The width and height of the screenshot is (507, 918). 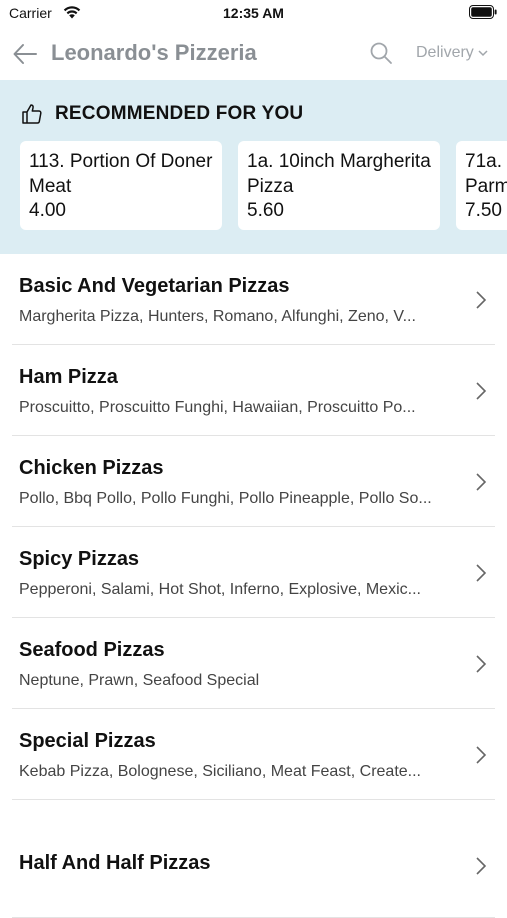 What do you see at coordinates (179, 113) in the screenshot?
I see `recommended-title: RECOMMENDED FOR YOU` at bounding box center [179, 113].